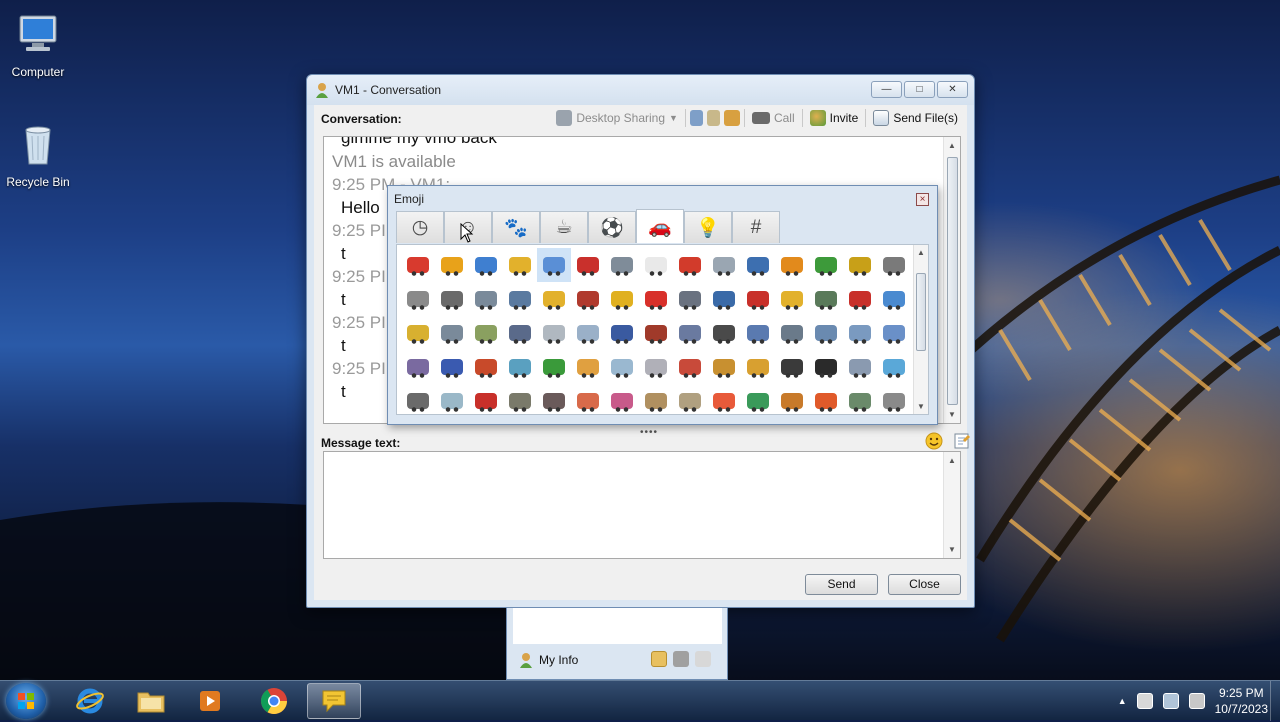  Describe the element at coordinates (952, 281) in the screenshot. I see `scrollbar-thumb` at that location.